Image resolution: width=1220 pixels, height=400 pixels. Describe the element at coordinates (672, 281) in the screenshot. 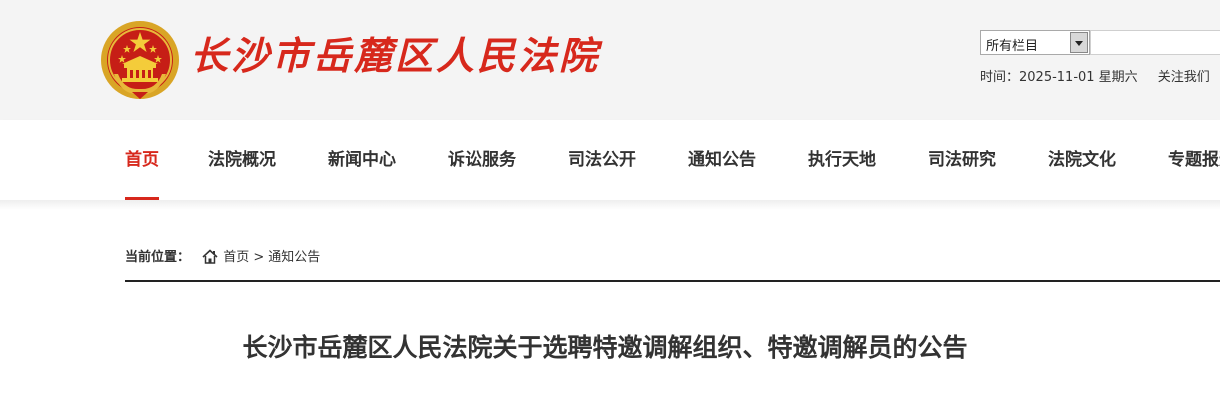

I see `breadcrumb-divider` at that location.